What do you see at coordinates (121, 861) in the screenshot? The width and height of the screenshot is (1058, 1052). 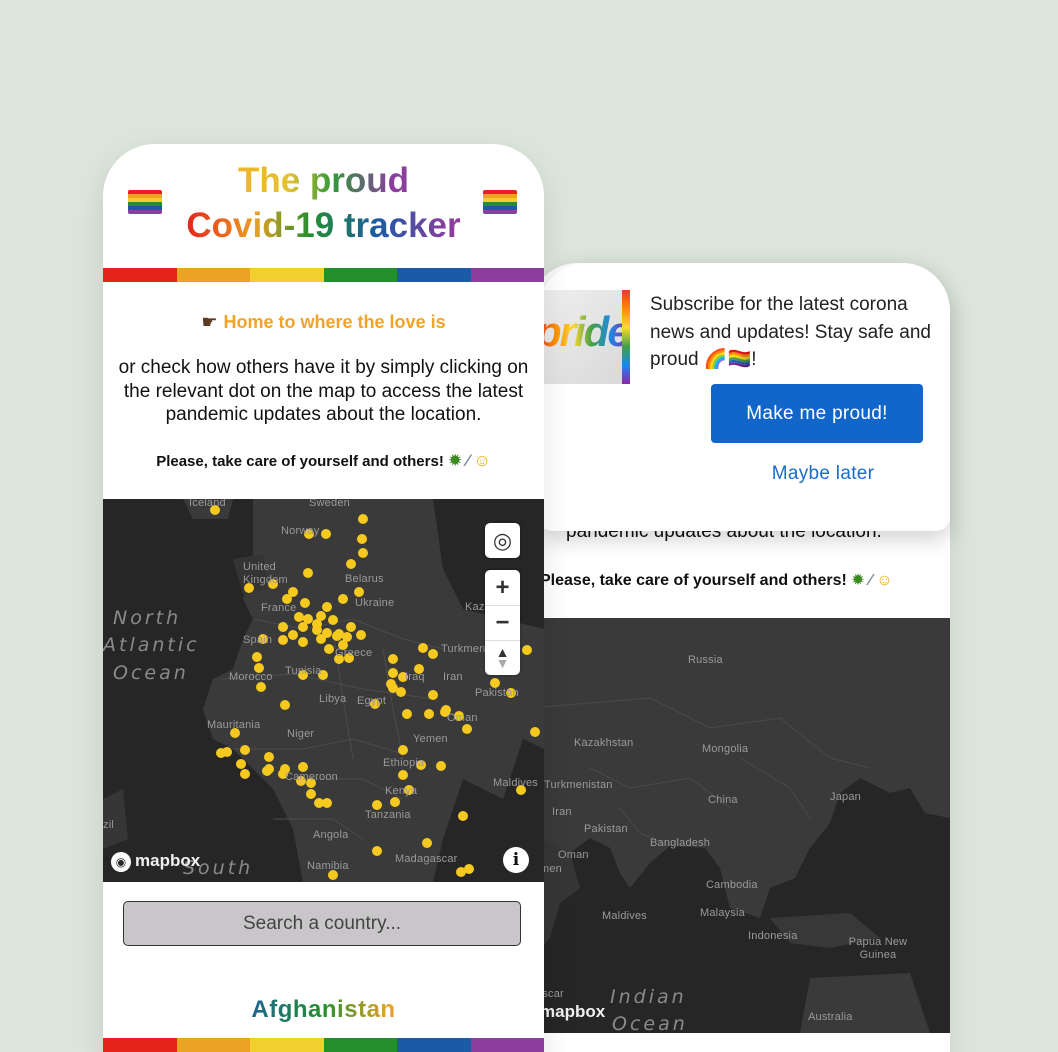 I see `mapbox-mark-icon: ◉` at bounding box center [121, 861].